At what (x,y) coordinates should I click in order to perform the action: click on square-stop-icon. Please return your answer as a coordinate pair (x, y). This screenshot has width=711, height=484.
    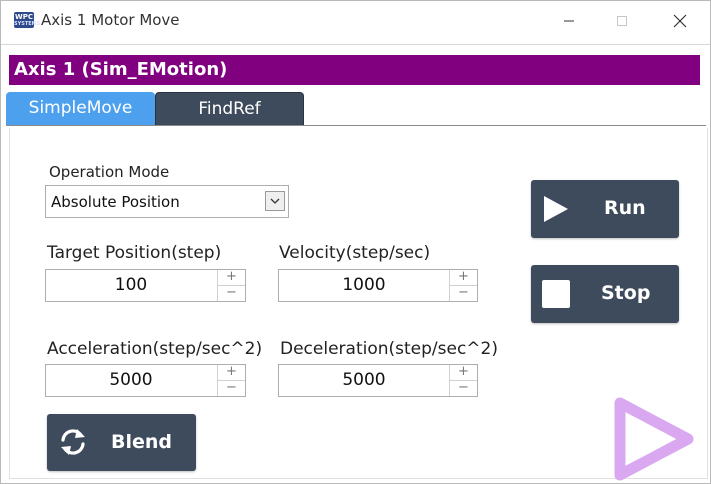
    Looking at the image, I should click on (556, 294).